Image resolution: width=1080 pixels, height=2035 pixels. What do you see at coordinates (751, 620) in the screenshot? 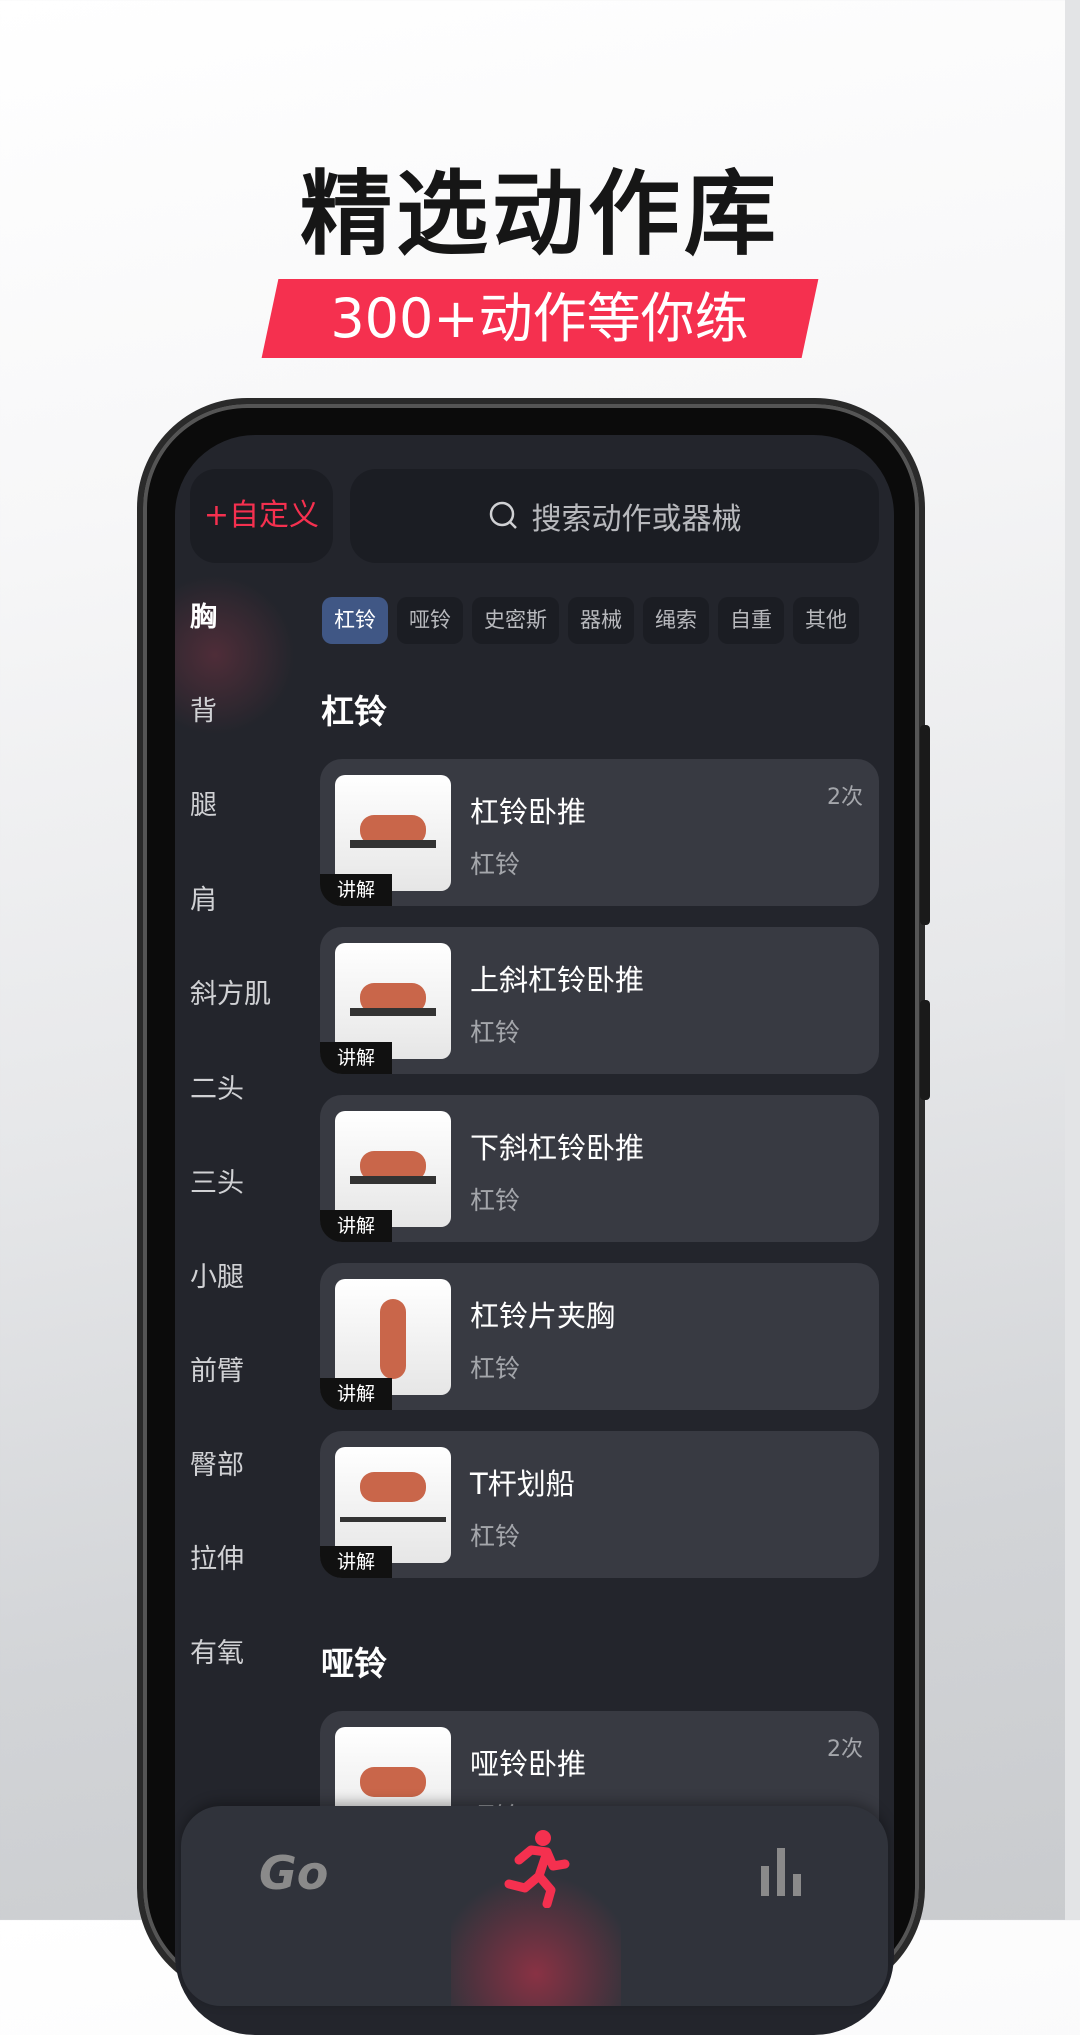
I see `chip-bodyweight: 自重` at bounding box center [751, 620].